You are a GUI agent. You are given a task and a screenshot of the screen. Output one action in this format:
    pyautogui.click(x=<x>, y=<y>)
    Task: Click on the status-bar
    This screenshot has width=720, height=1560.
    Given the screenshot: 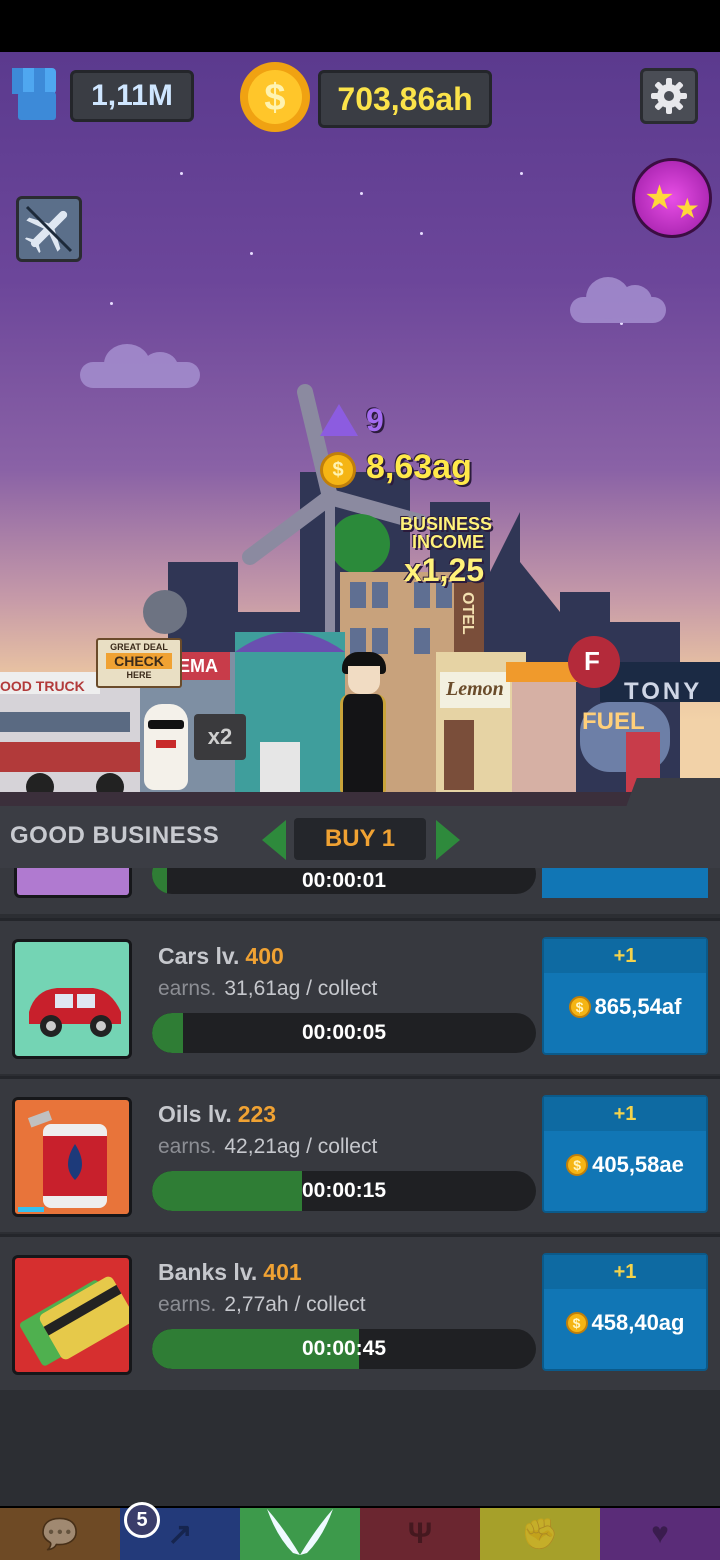 What is the action you would take?
    pyautogui.click(x=360, y=26)
    